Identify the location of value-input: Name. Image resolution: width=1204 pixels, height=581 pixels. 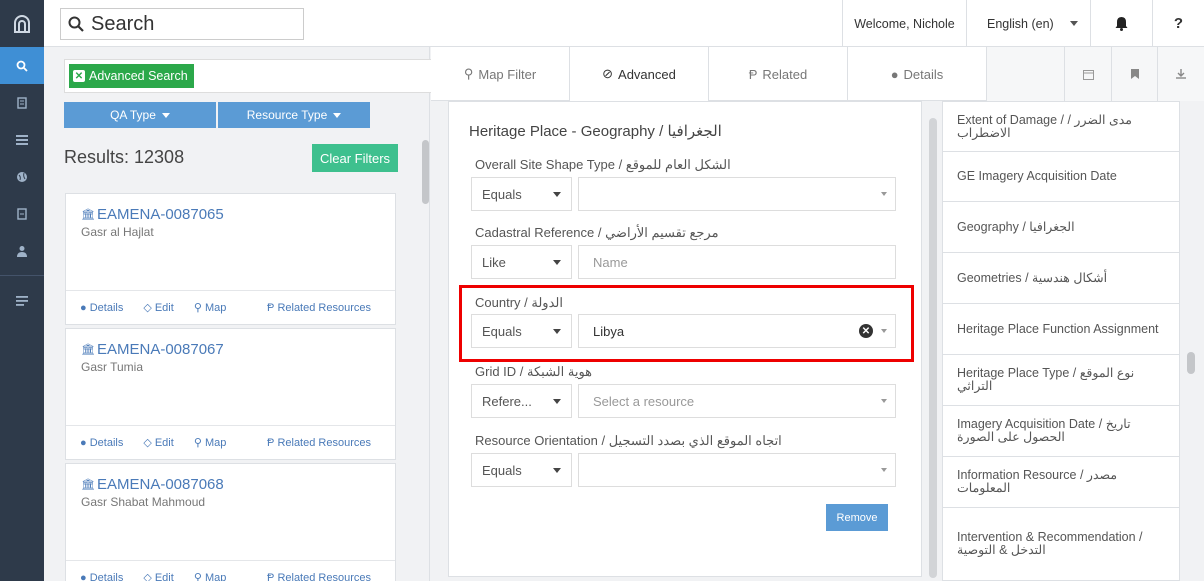
(737, 262).